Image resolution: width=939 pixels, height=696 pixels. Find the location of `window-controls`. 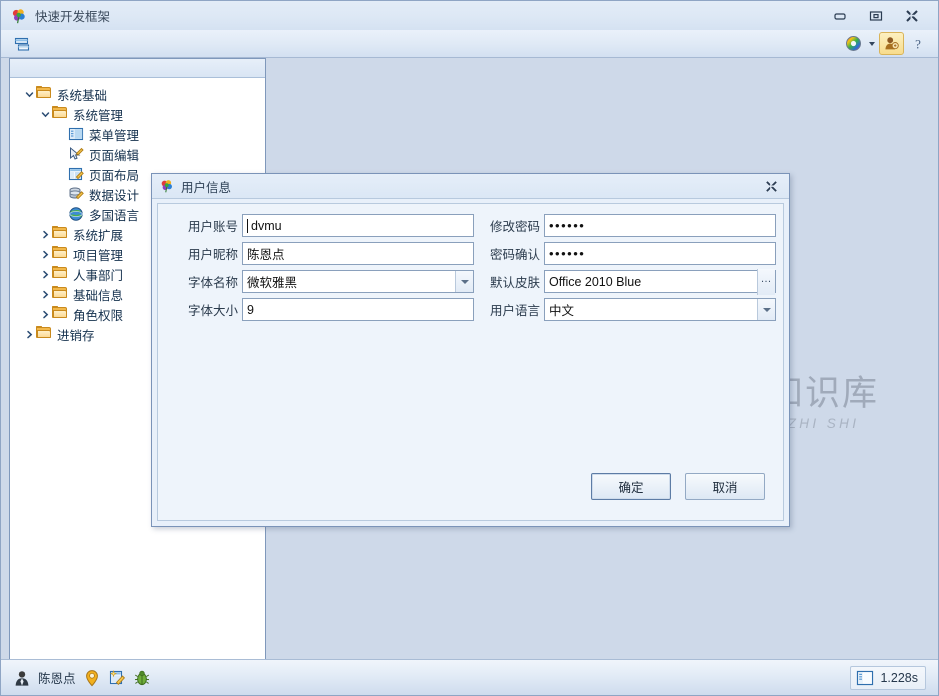

window-controls is located at coordinates (876, 16).